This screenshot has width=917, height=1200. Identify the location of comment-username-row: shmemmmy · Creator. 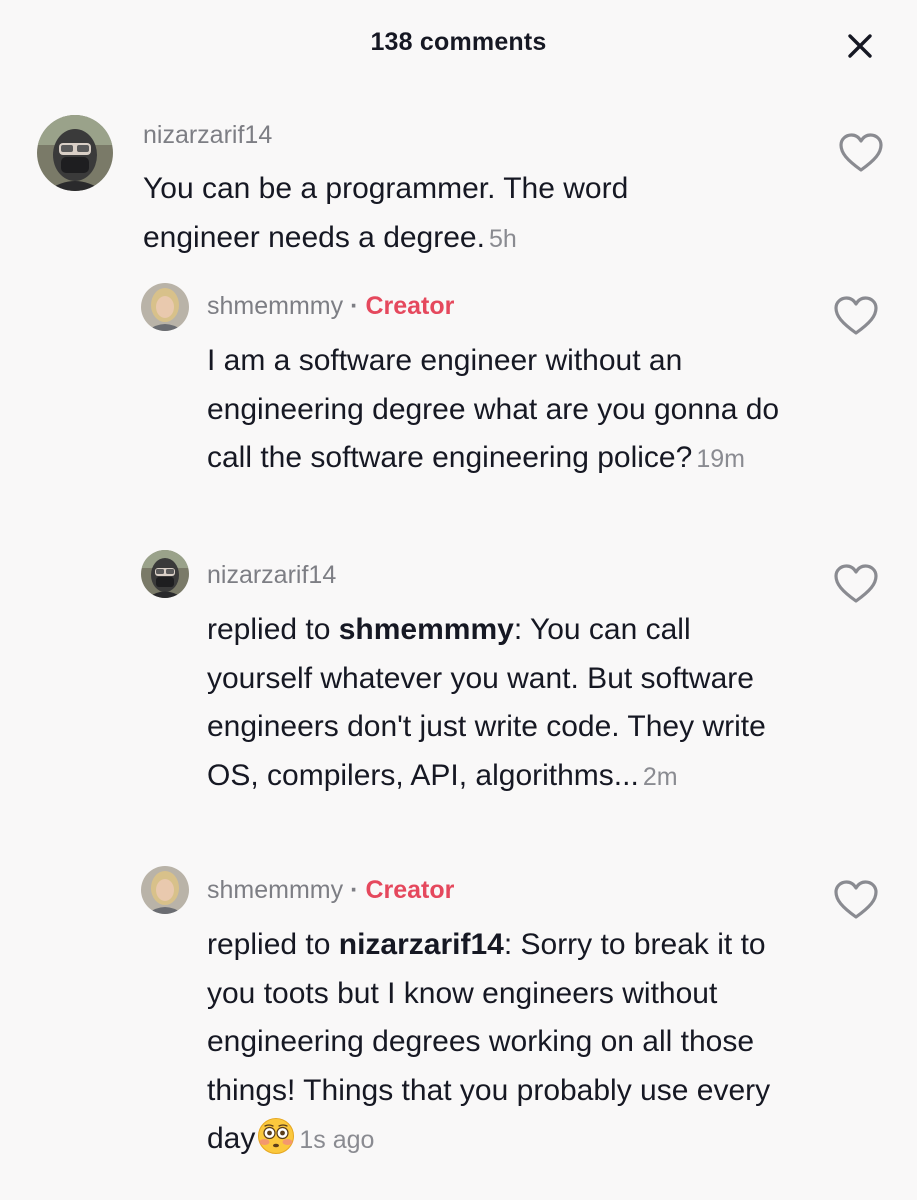
(330, 890).